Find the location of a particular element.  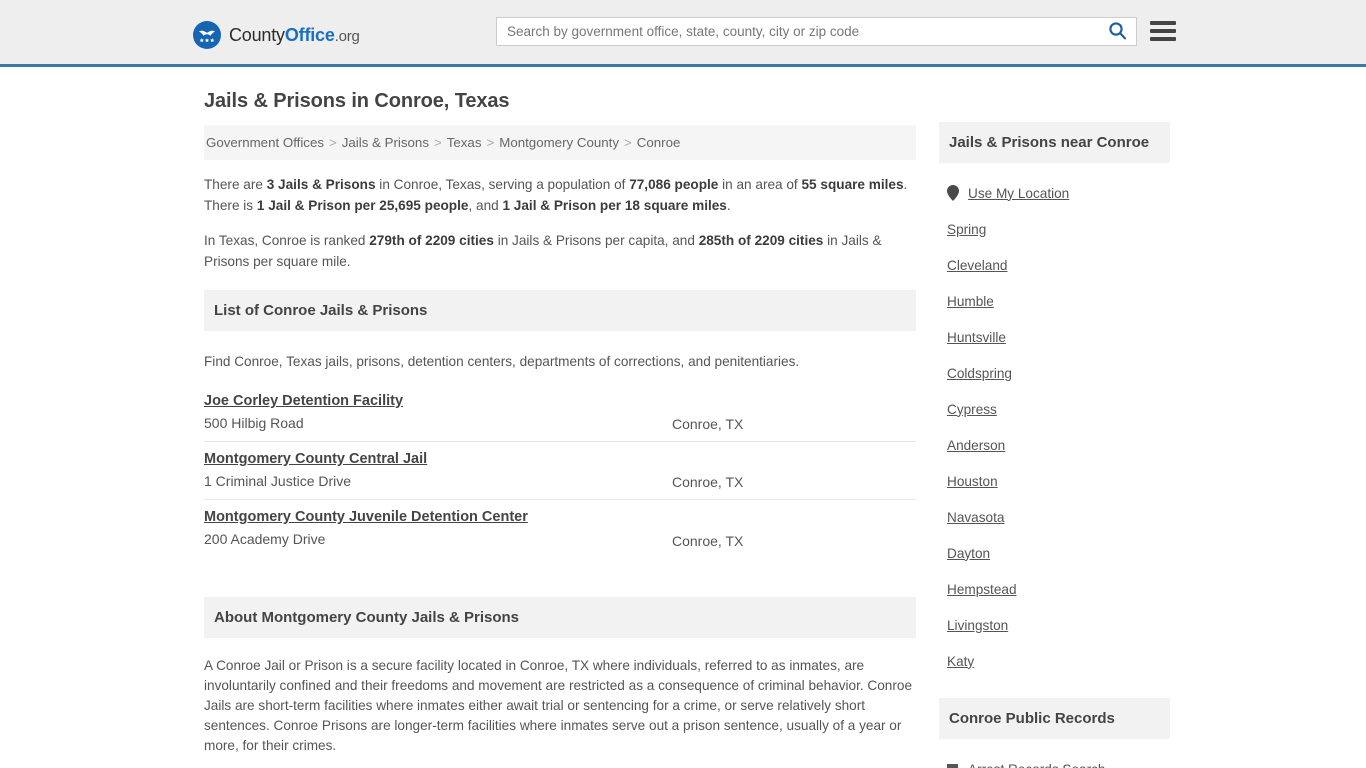

facility-address: 1 Criminal Justice Drive is located at coordinates (278, 481).